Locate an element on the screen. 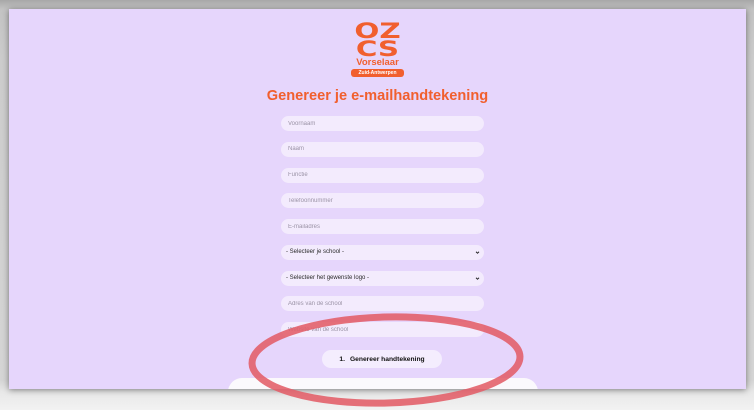  generate-button-label: Genereer handtekening is located at coordinates (387, 359).